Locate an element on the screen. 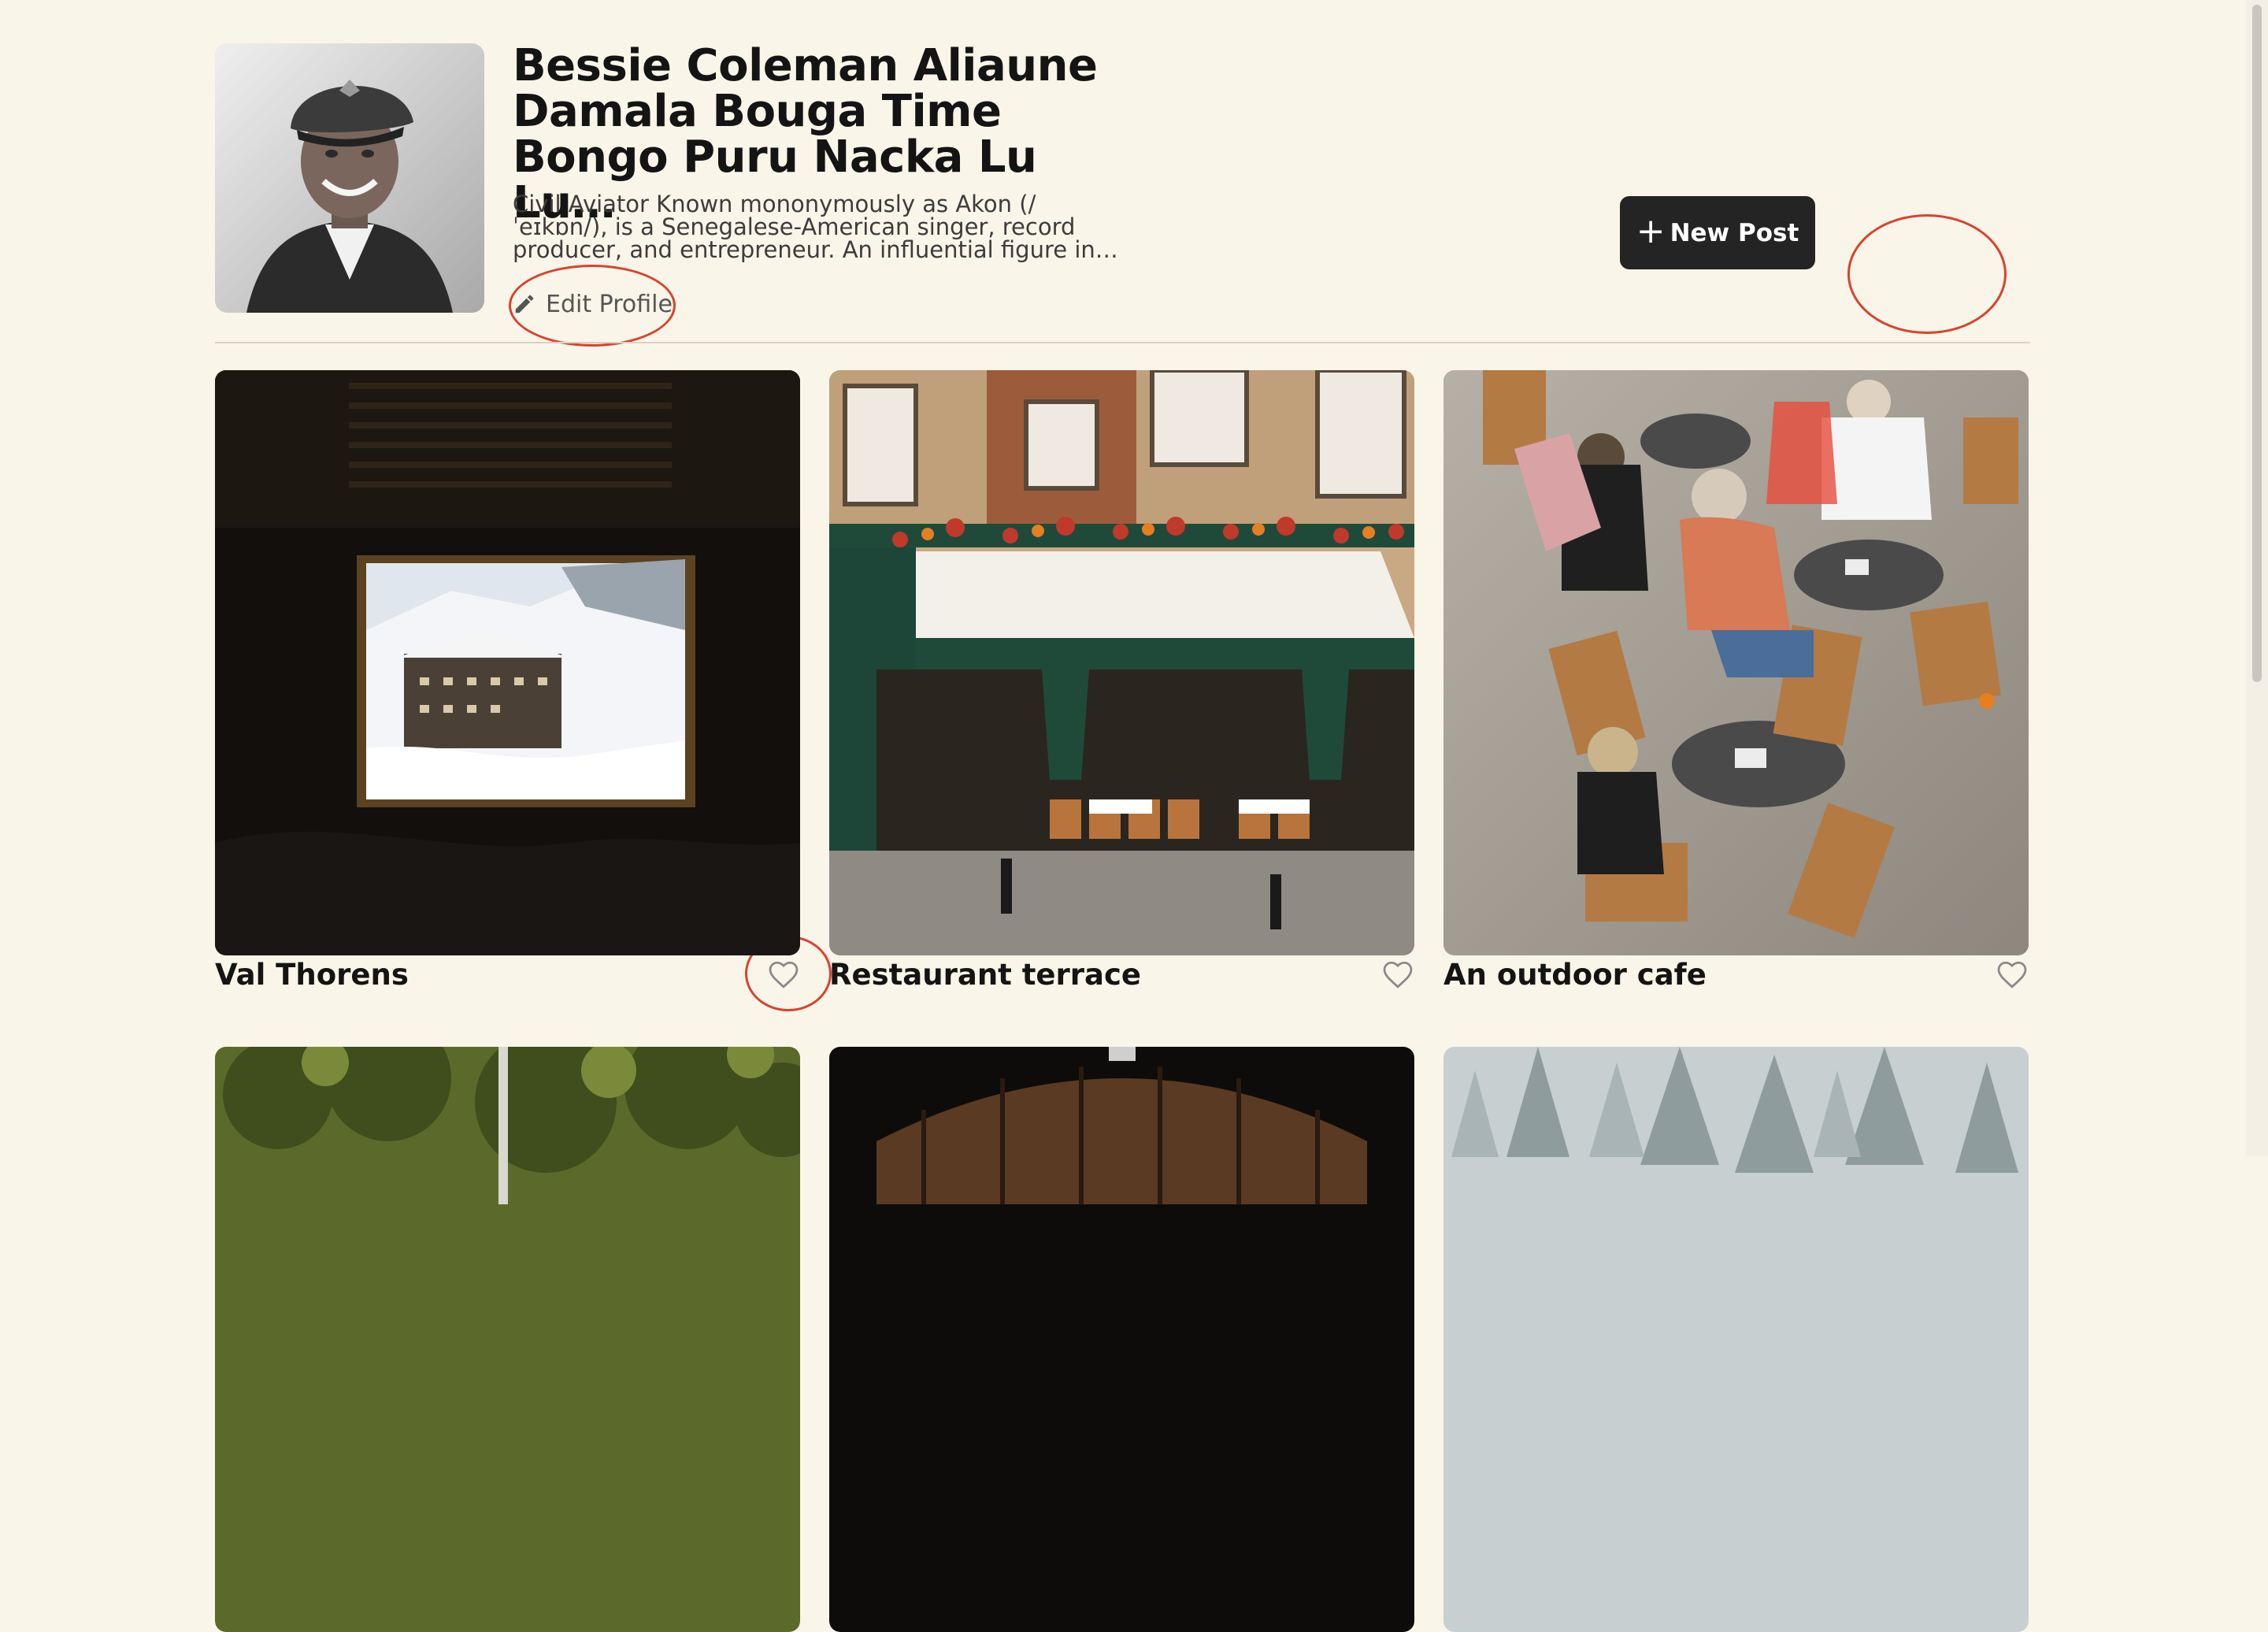 The image size is (2268, 1632). new-post-button: + New Post is located at coordinates (1717, 232).